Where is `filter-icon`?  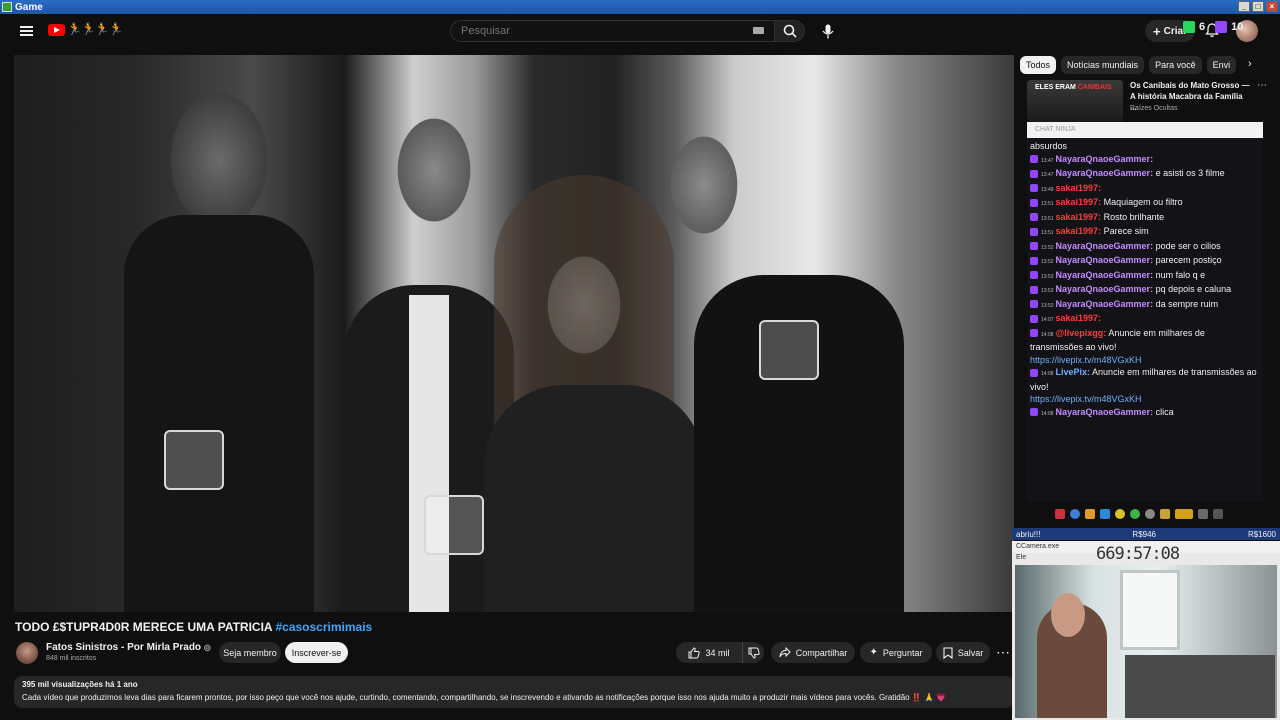
filter-icon is located at coordinates (1105, 514).